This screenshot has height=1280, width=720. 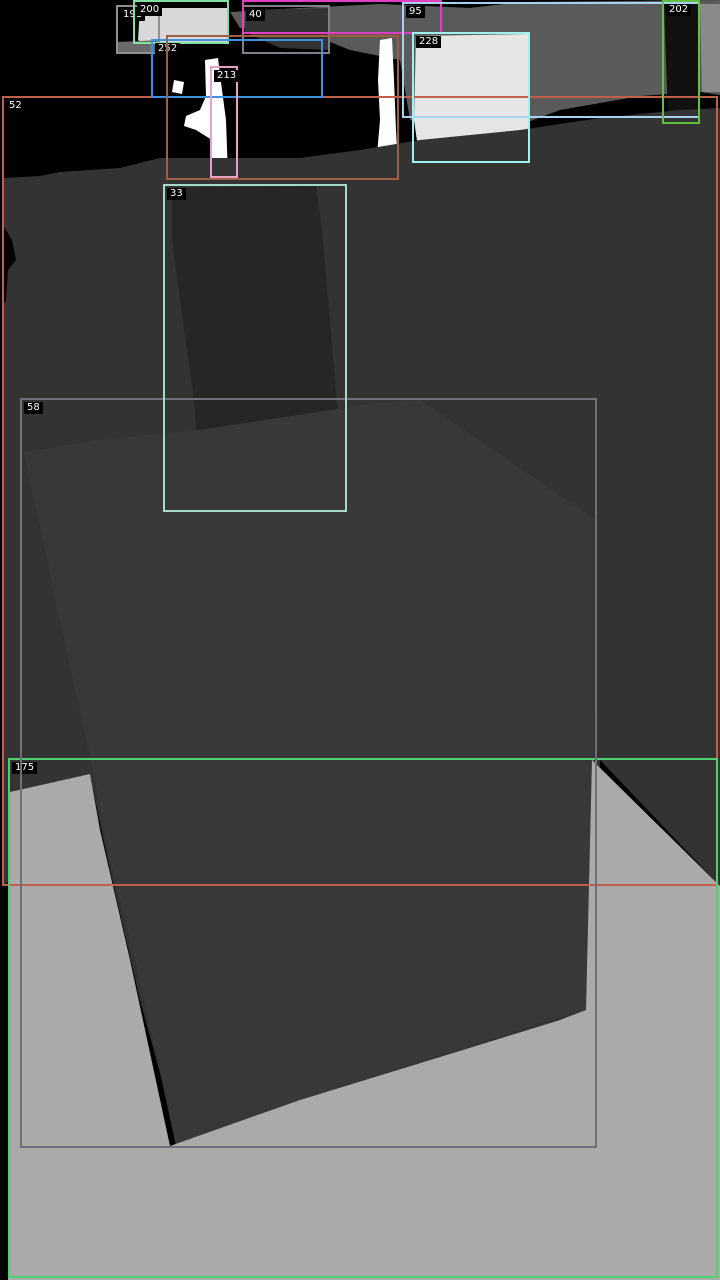 What do you see at coordinates (471, 97) in the screenshot?
I see `region-box-228: 228` at bounding box center [471, 97].